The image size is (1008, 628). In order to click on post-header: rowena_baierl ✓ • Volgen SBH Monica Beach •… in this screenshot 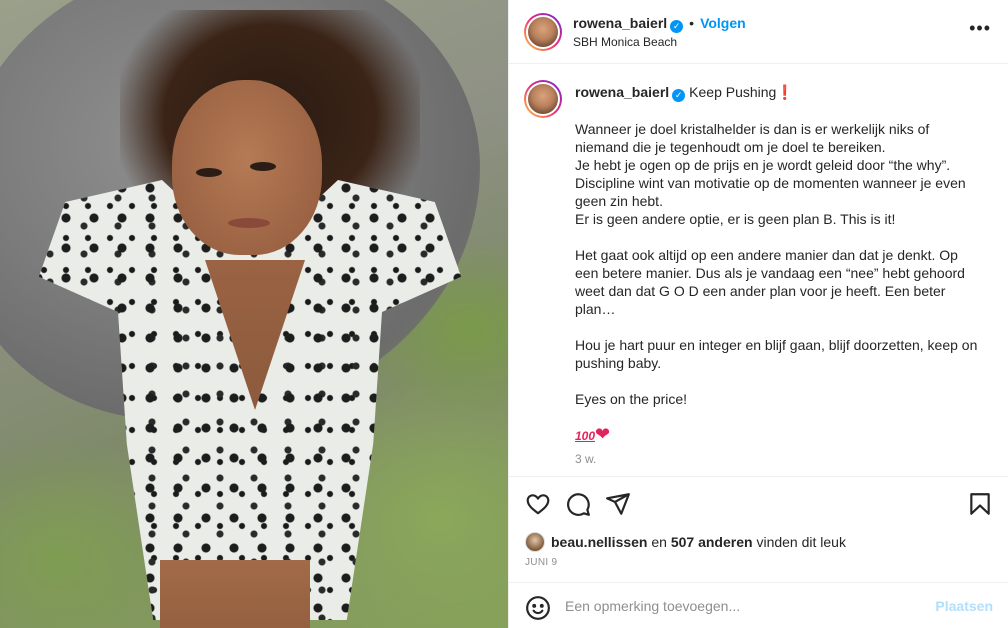, I will do `click(758, 32)`.